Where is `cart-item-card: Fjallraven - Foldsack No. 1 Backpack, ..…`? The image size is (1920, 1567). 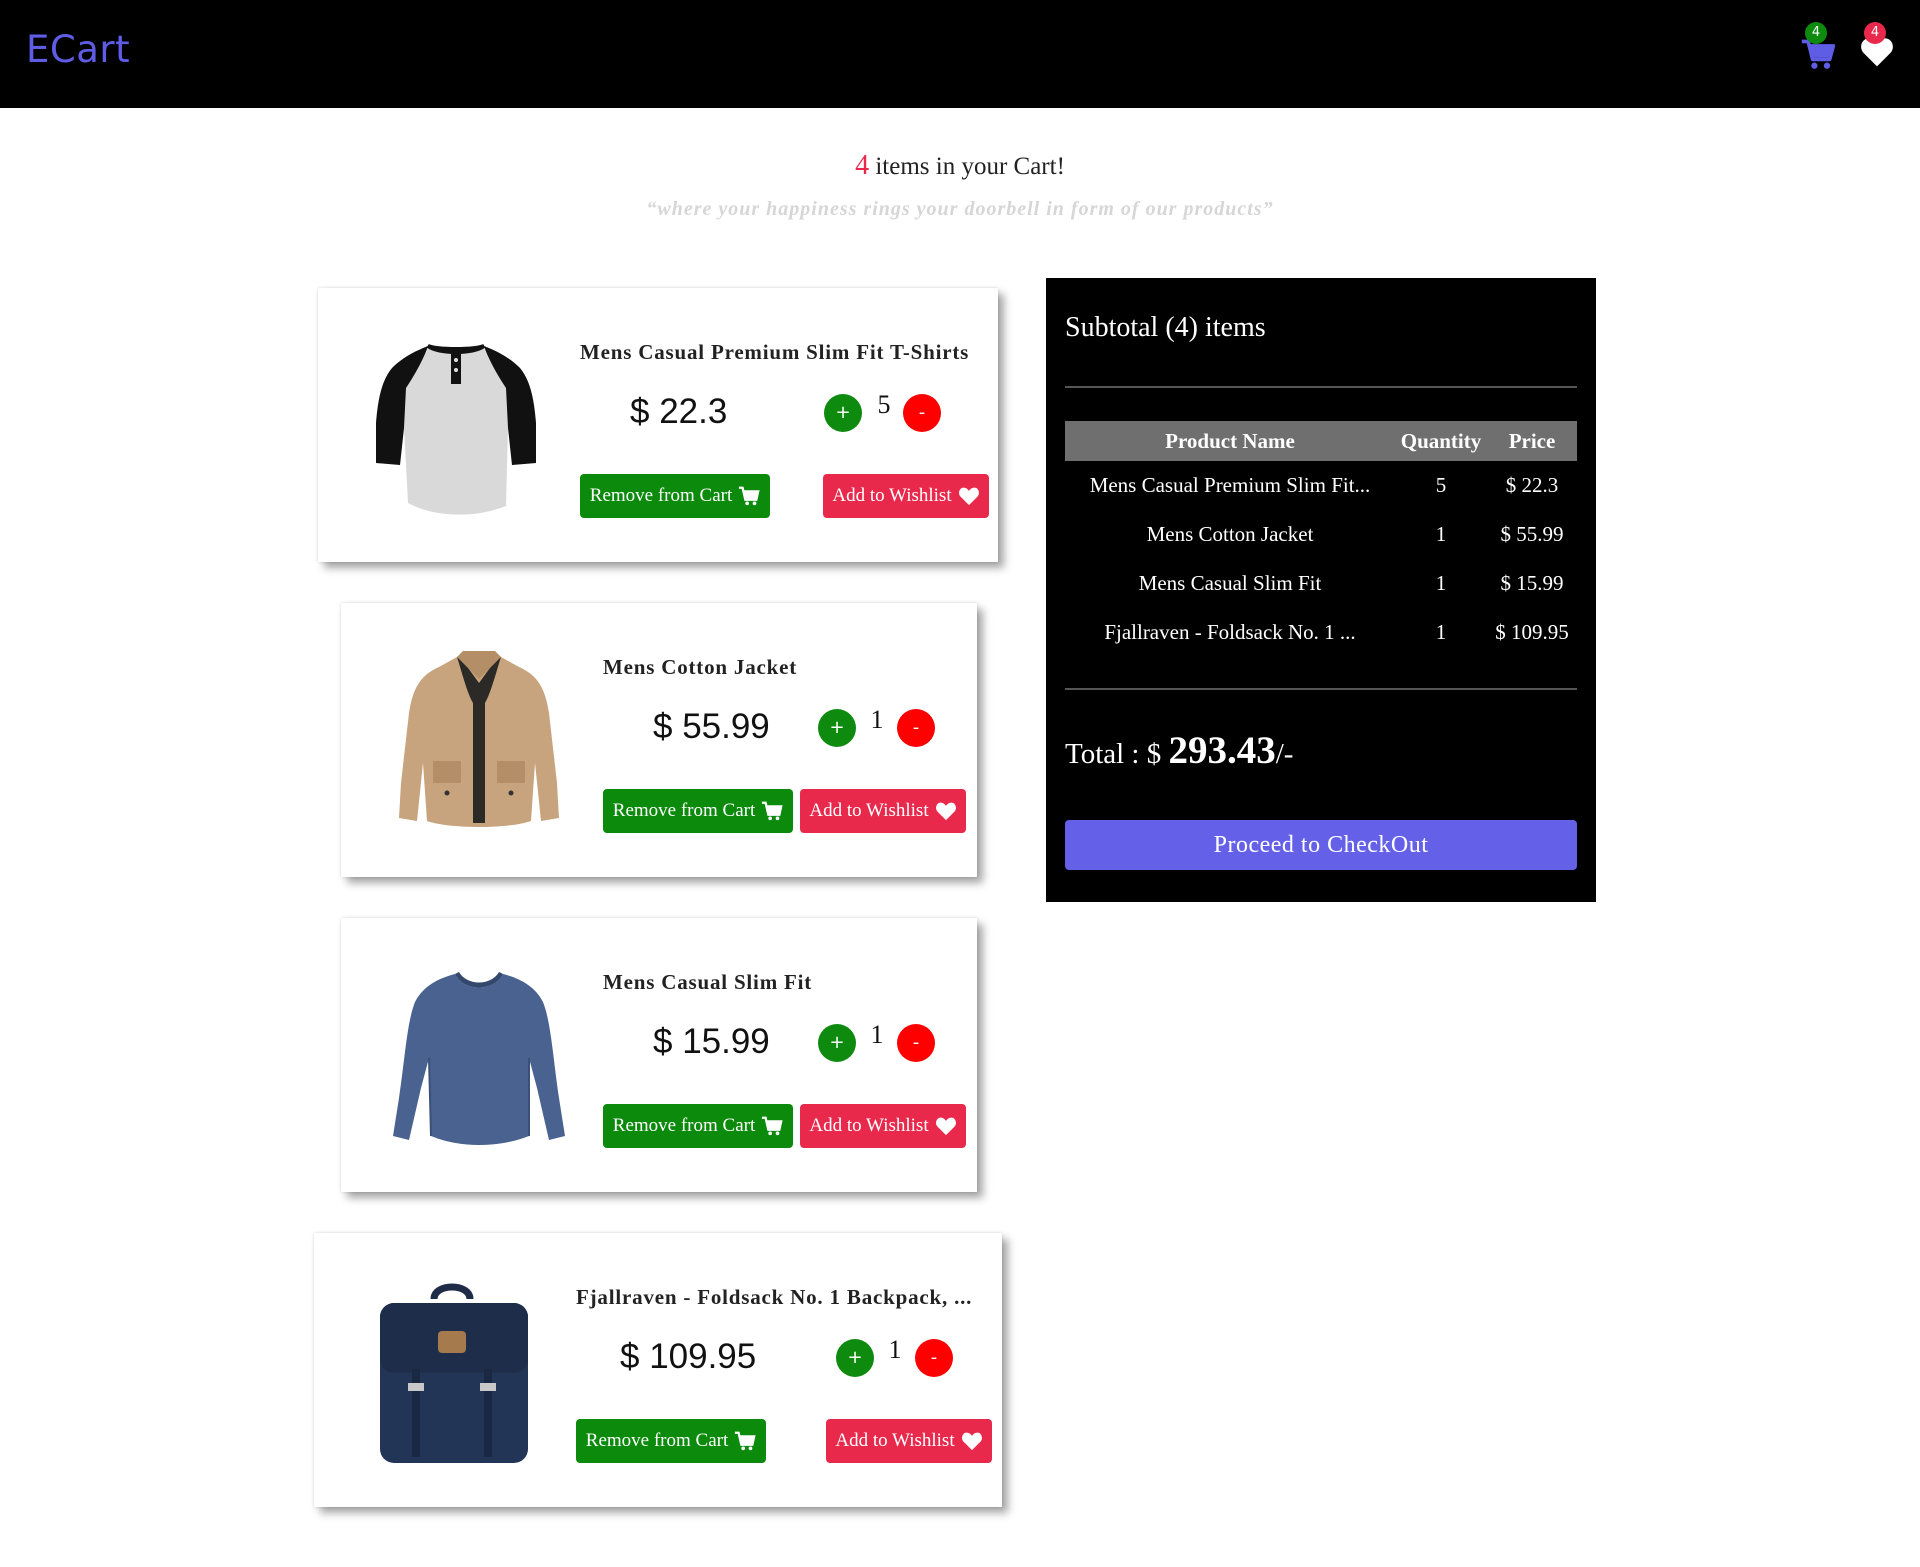
cart-item-card: Fjallraven - Foldsack No. 1 Backpack, ..… is located at coordinates (658, 1370).